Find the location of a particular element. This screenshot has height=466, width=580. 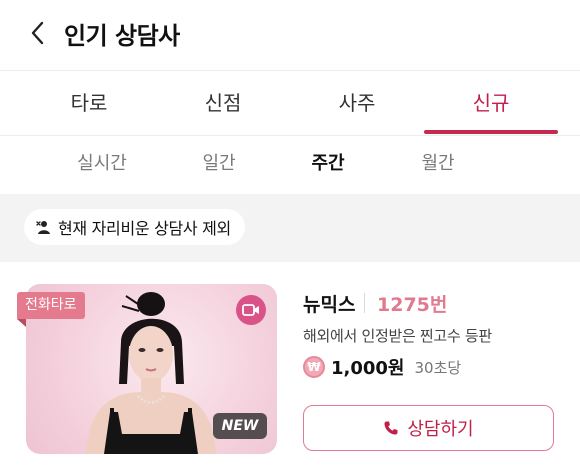

name-divider is located at coordinates (364, 303).